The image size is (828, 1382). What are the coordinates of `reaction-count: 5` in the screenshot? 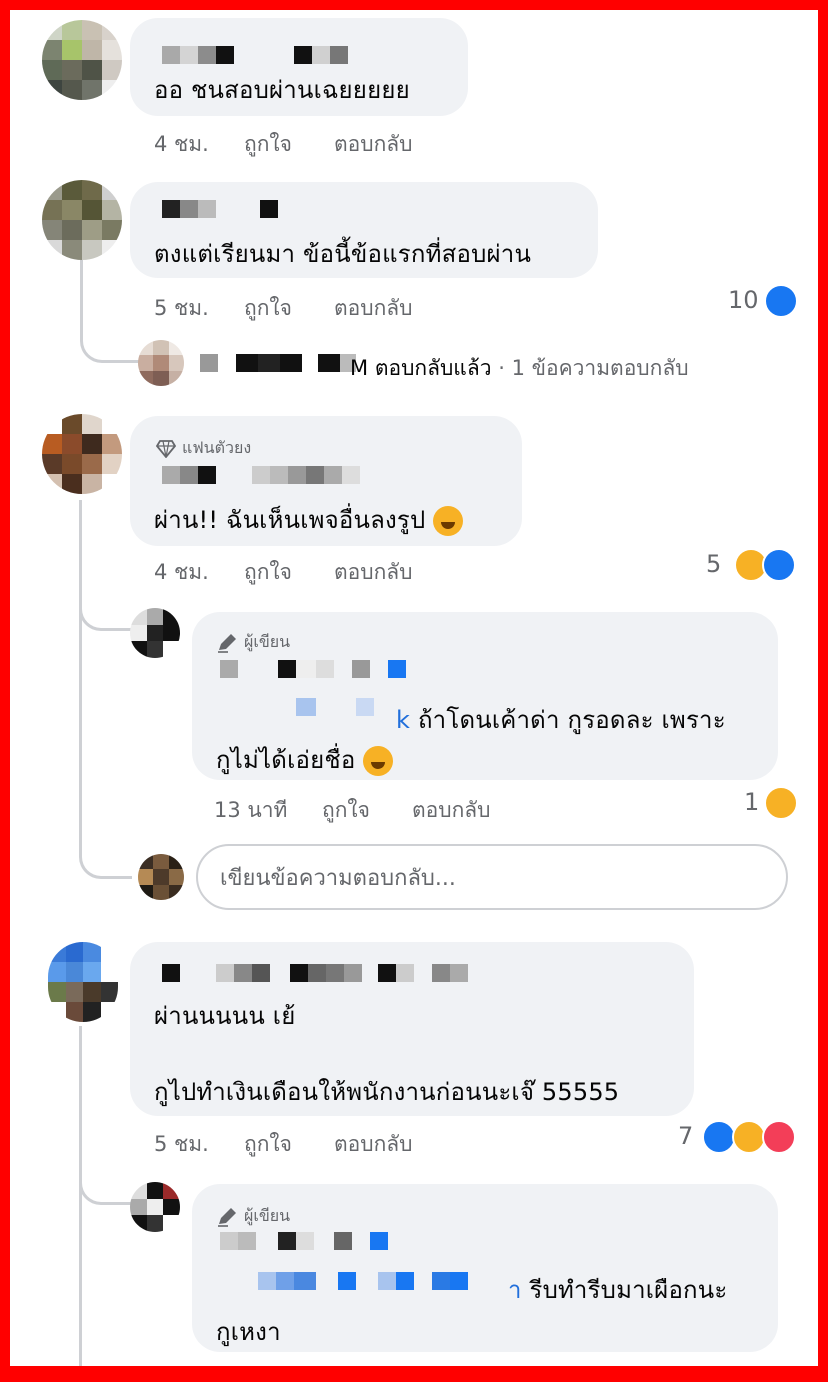 It's located at (713, 564).